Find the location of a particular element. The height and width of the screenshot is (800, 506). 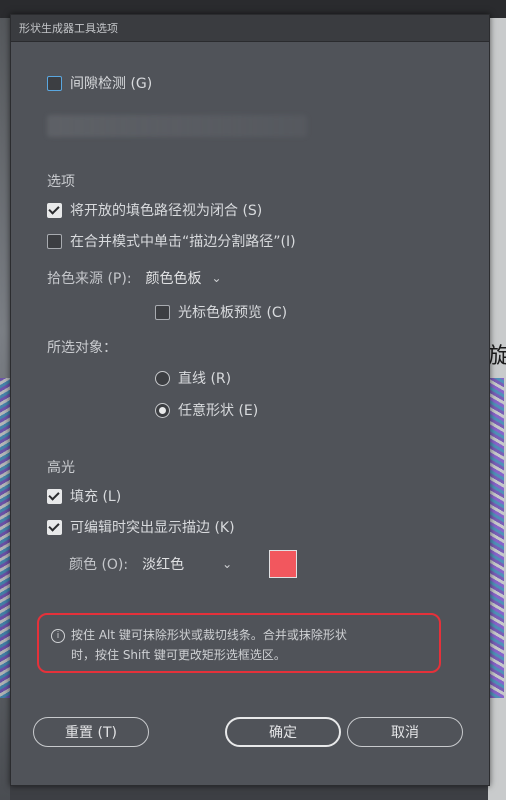

color-select: 淡红色 is located at coordinates (163, 564).